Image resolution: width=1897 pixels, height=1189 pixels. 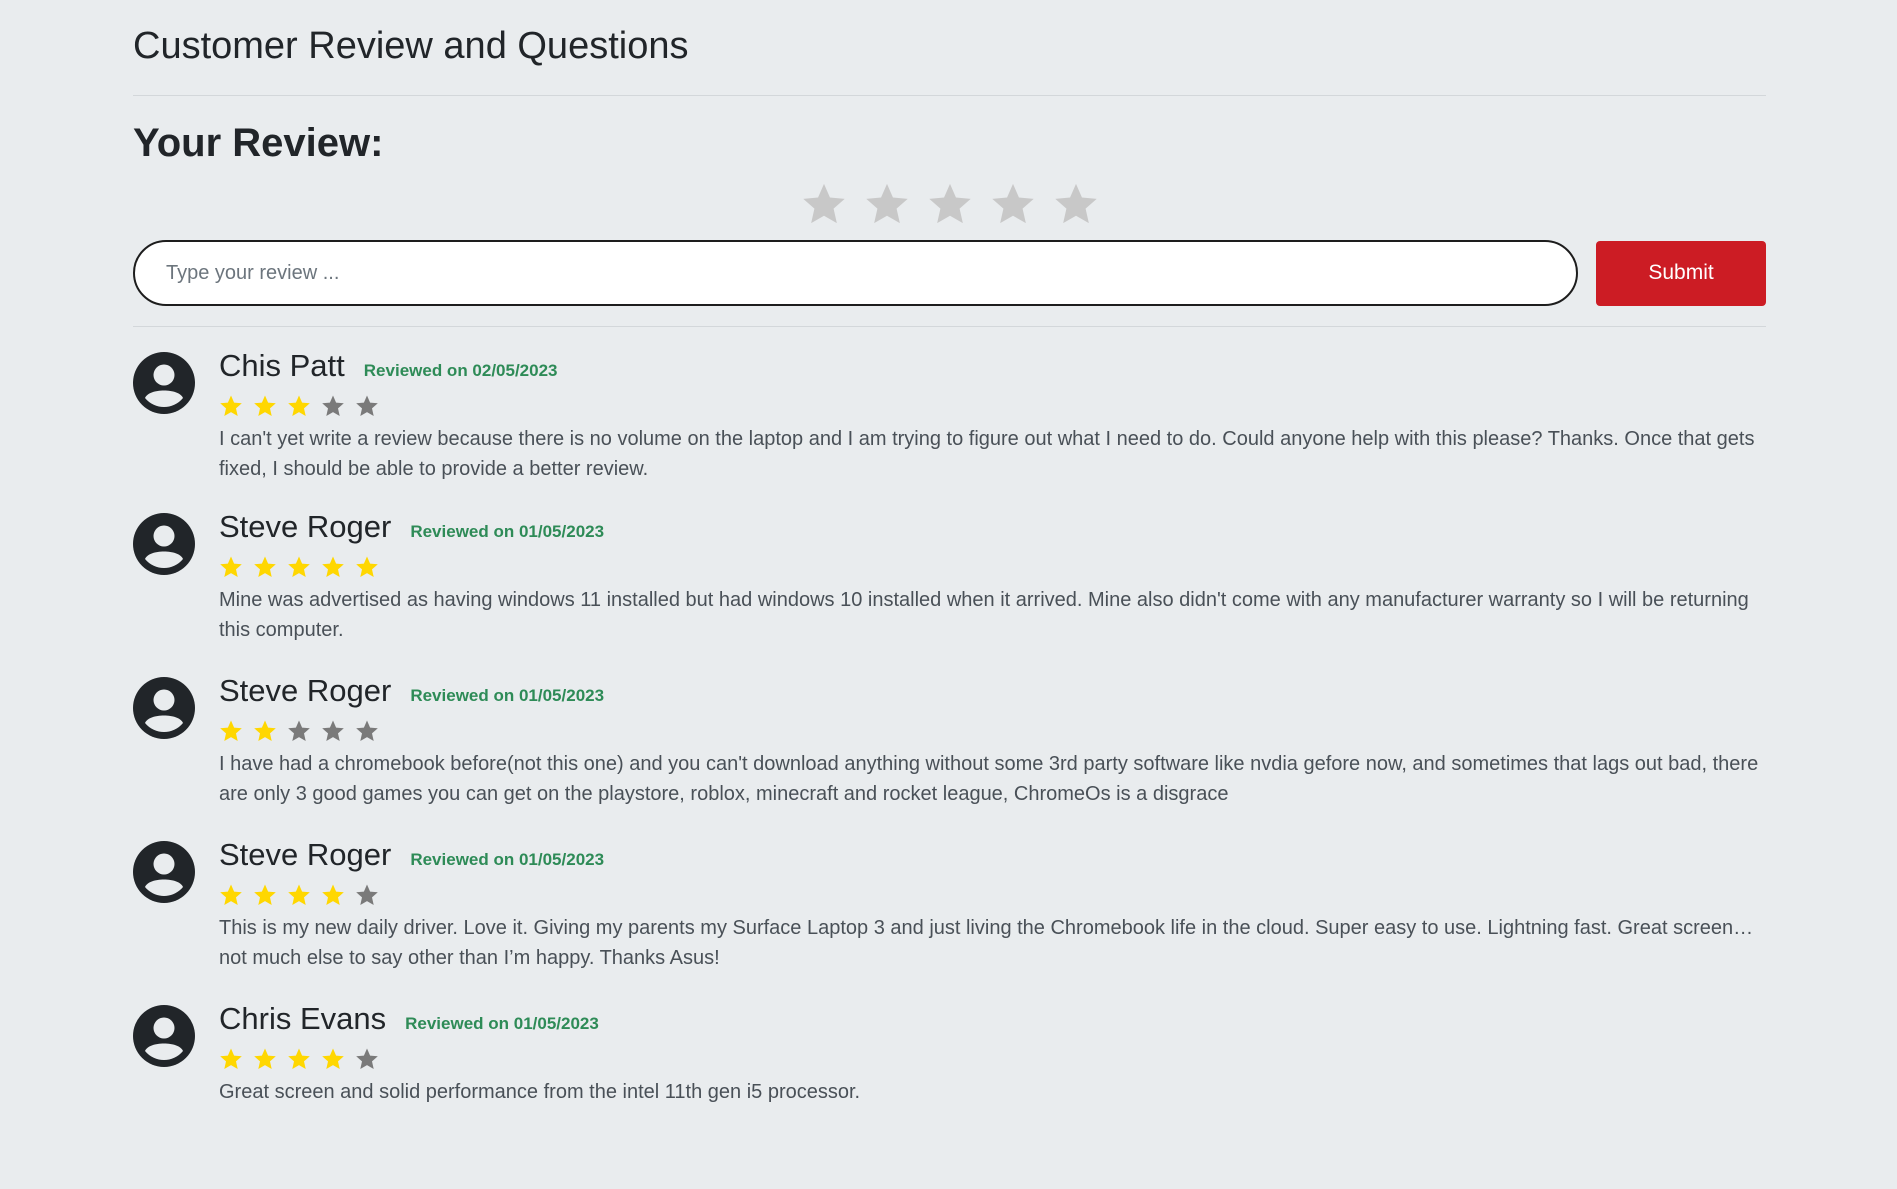 I want to click on review-form: Submit, so click(x=949, y=273).